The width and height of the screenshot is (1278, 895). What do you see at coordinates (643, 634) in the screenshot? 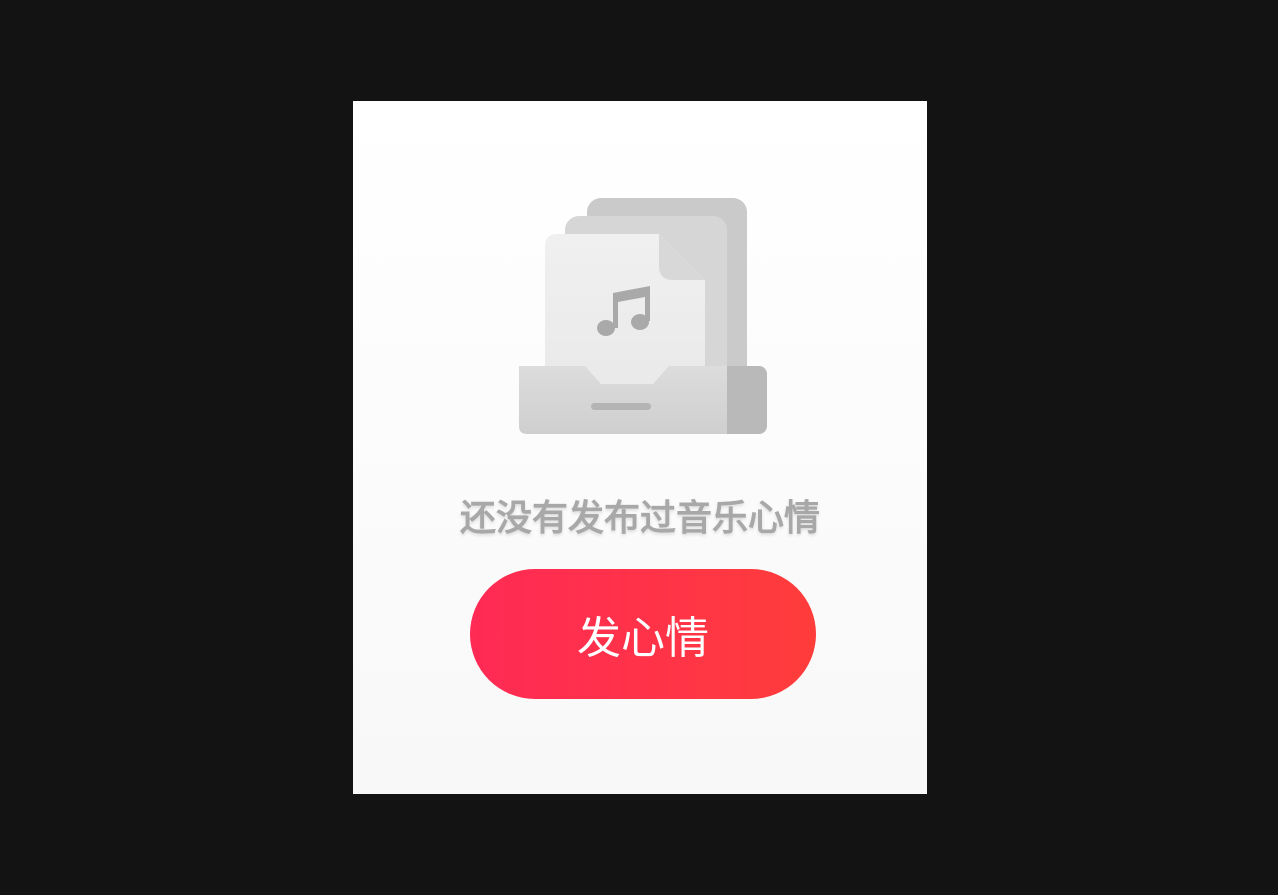
I see `post-mood-button: 发心情` at bounding box center [643, 634].